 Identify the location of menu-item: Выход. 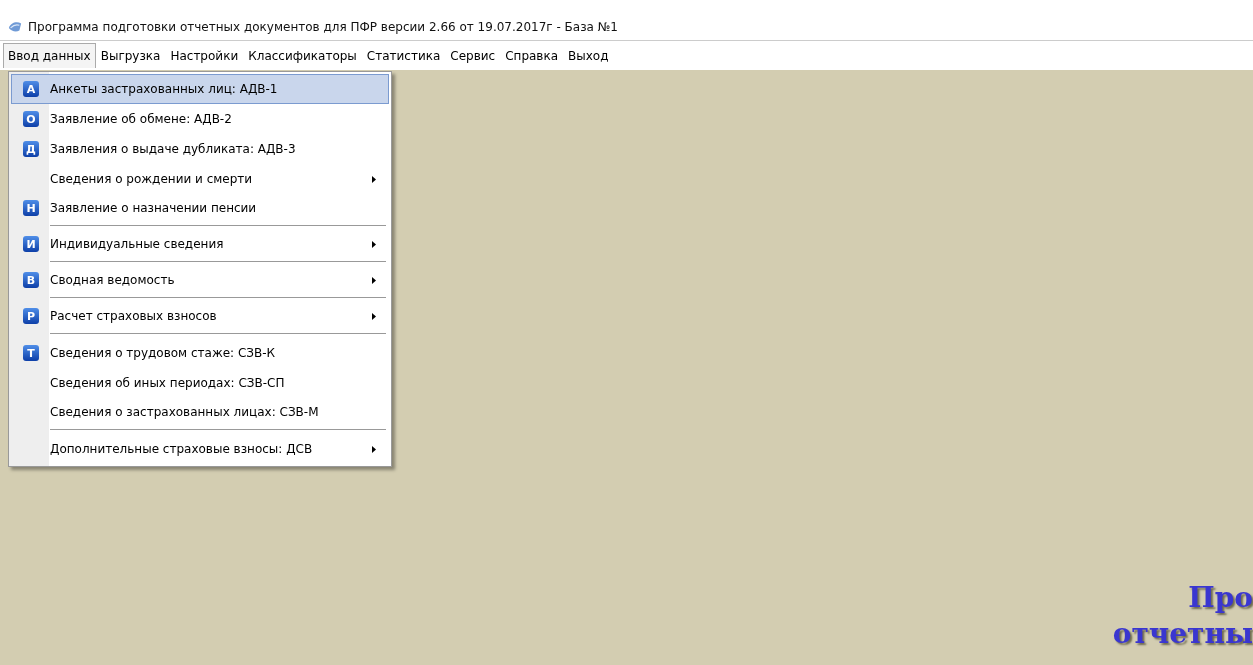
(588, 55).